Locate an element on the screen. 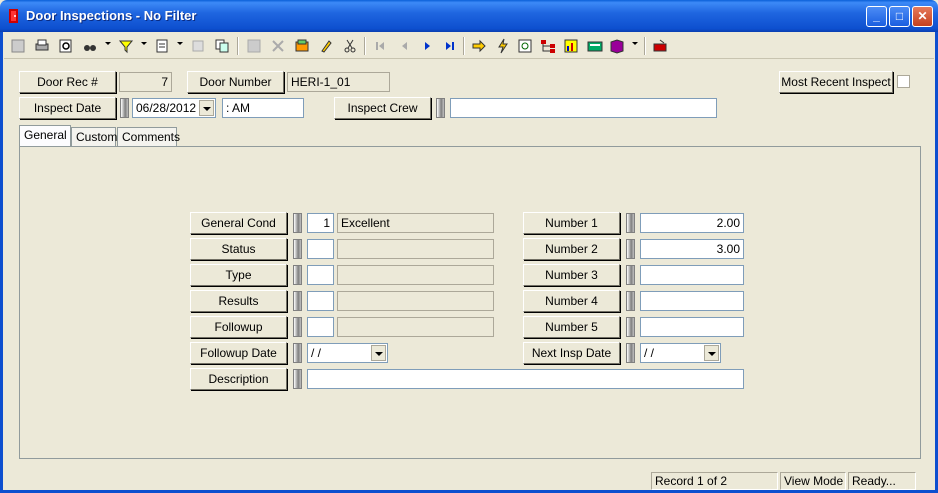 The width and height of the screenshot is (938, 493). toolbar is located at coordinates (469, 46).